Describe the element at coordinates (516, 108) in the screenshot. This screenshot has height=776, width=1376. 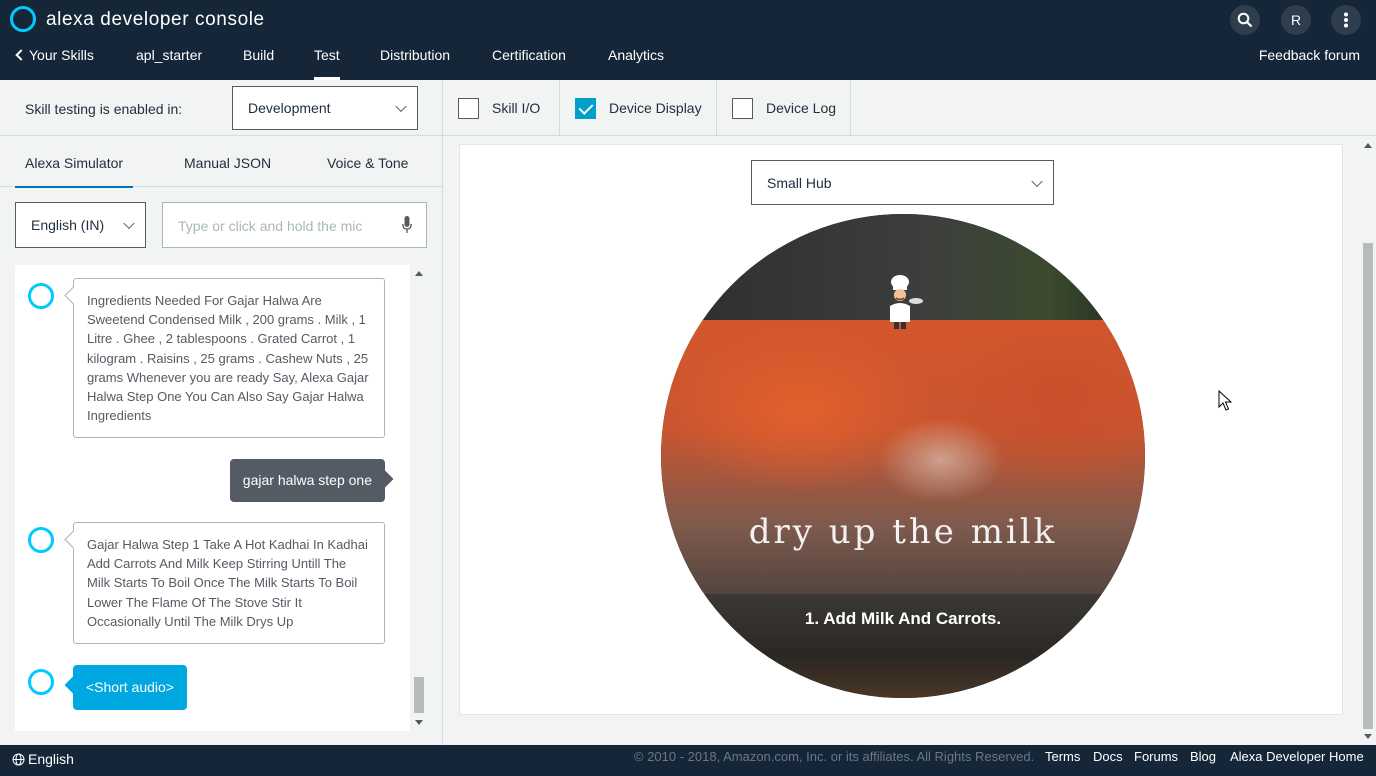
I see `skill-io-label: Skill I/O` at that location.